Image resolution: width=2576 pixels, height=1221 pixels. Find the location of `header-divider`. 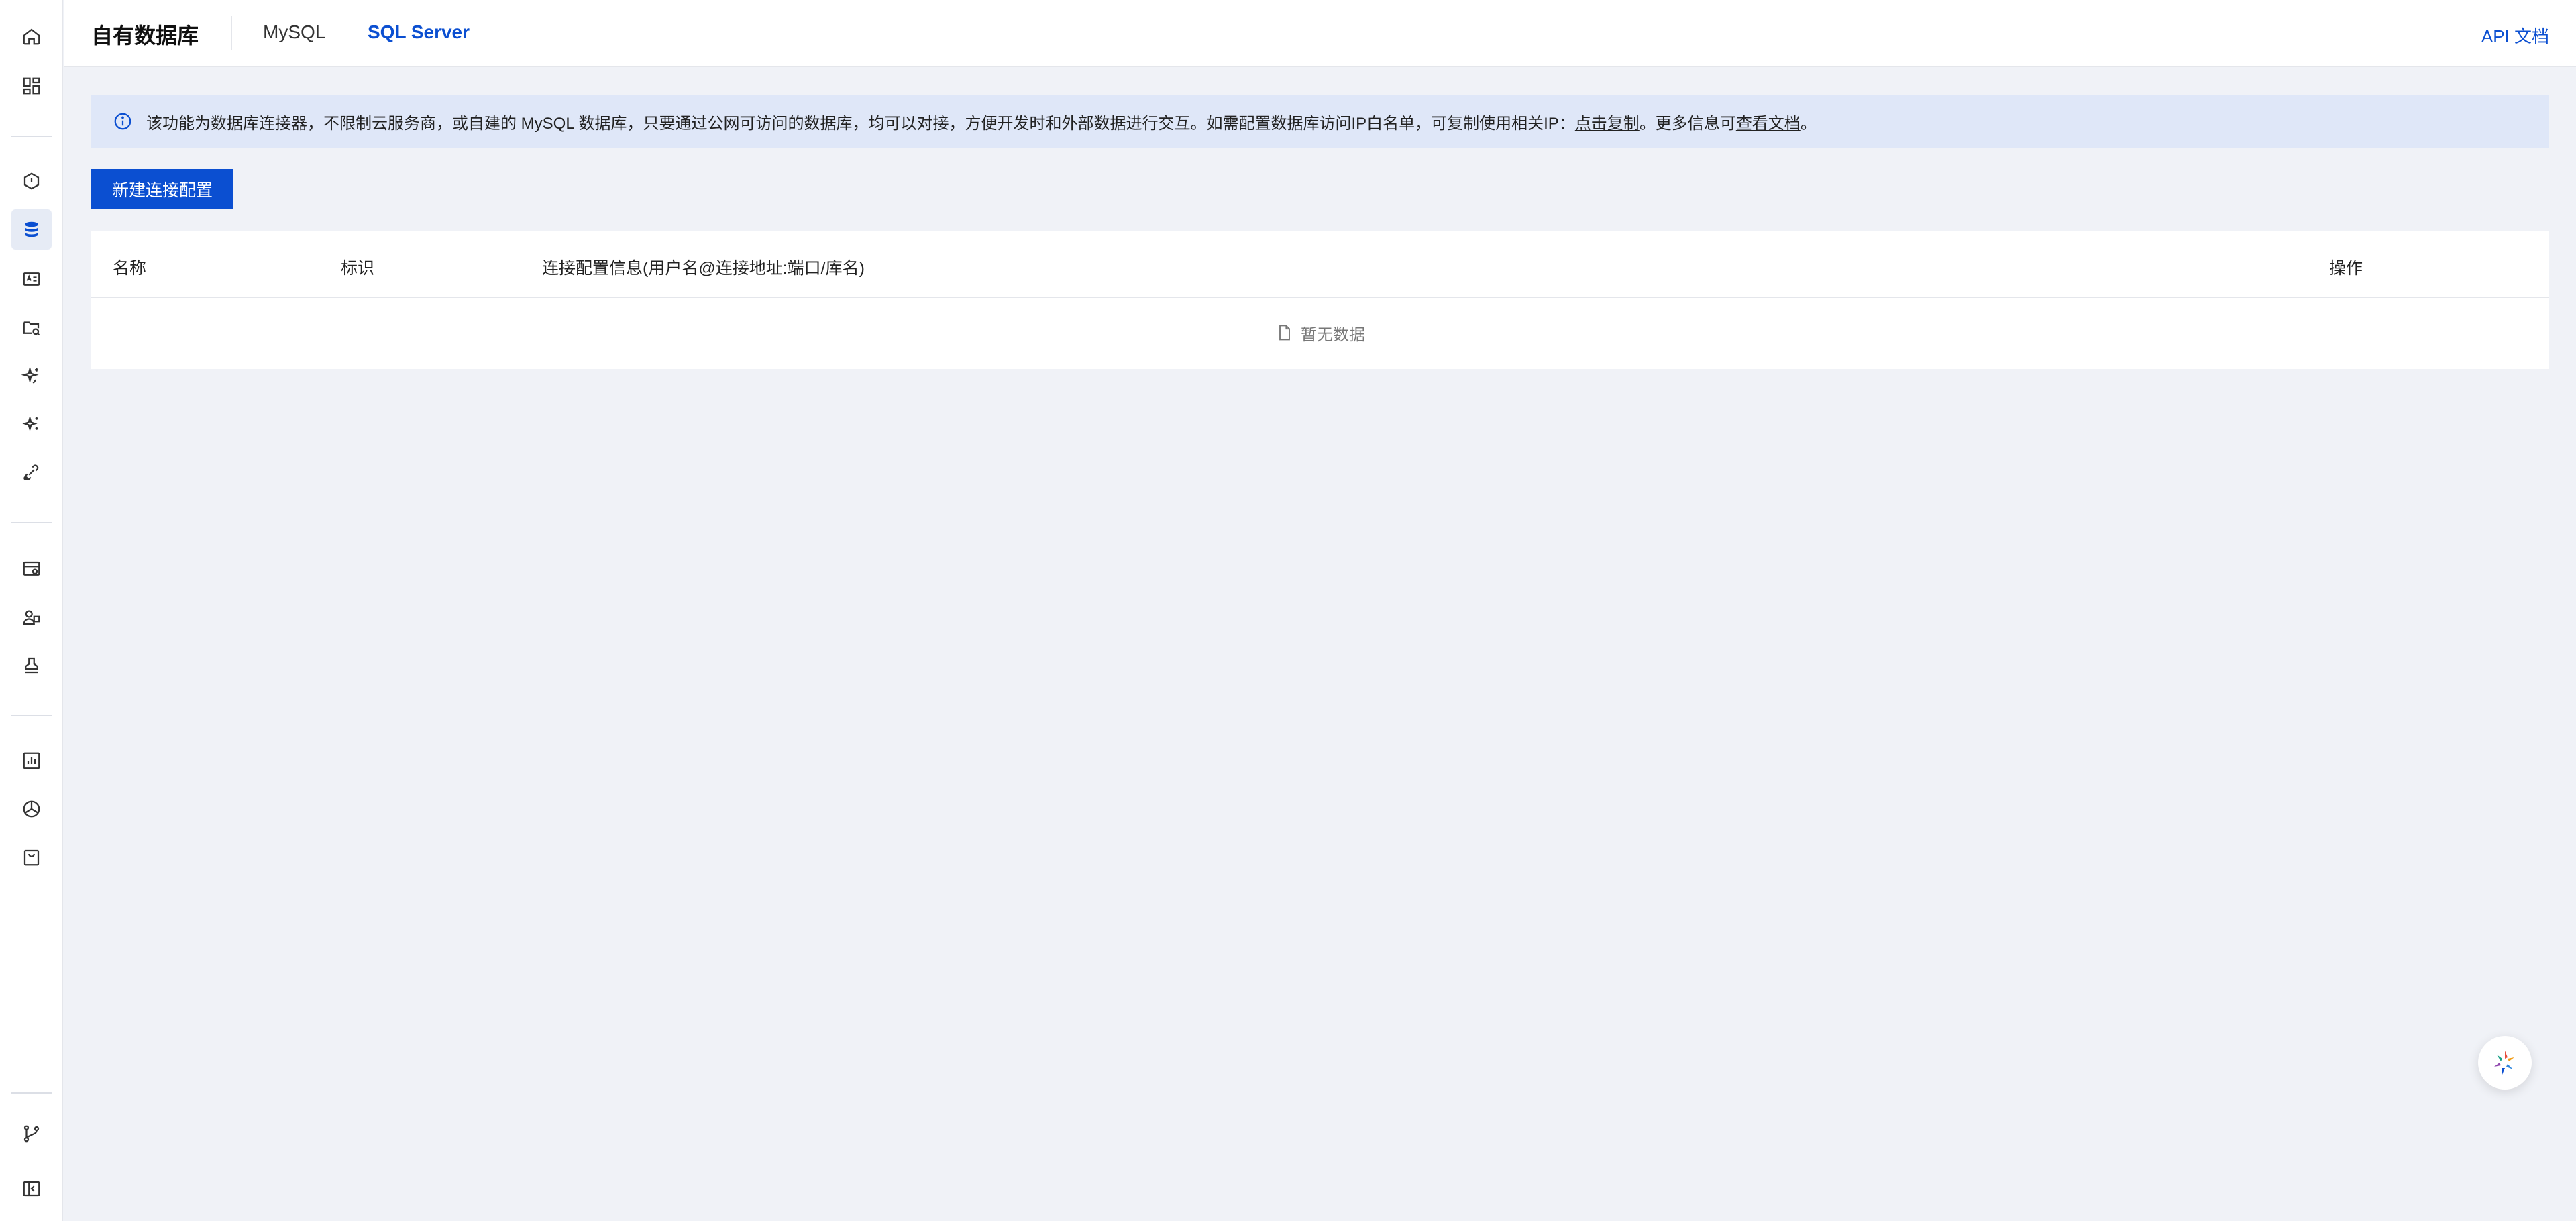

header-divider is located at coordinates (231, 33).